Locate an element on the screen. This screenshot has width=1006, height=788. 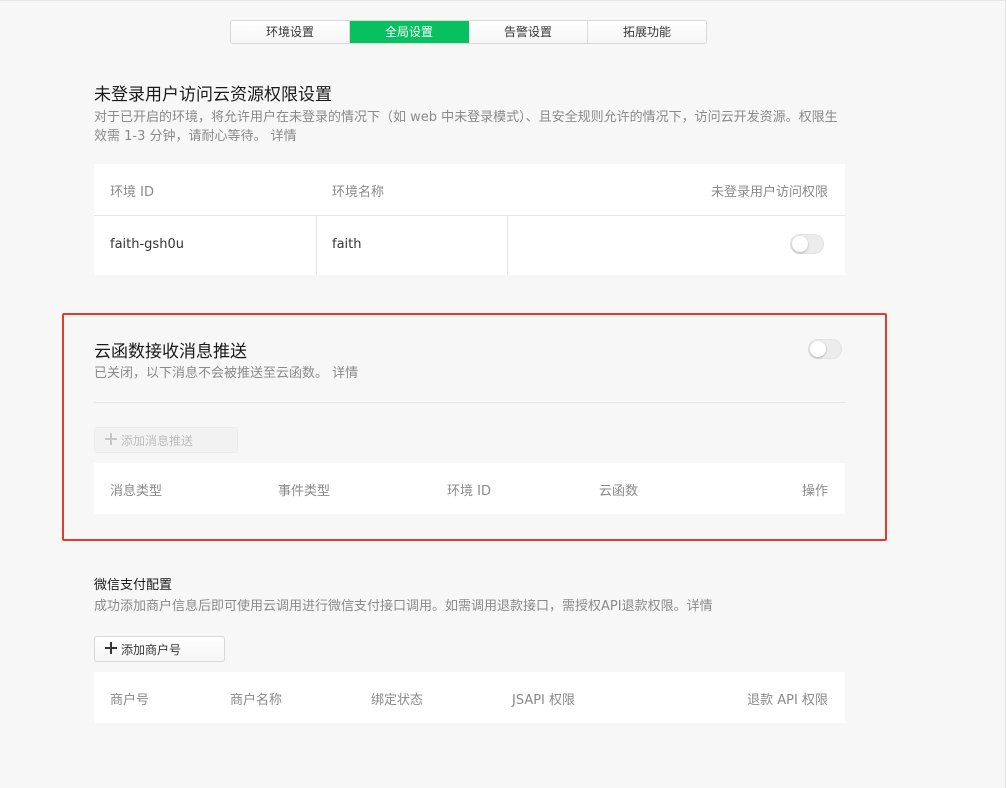
push-toggle is located at coordinates (825, 349).